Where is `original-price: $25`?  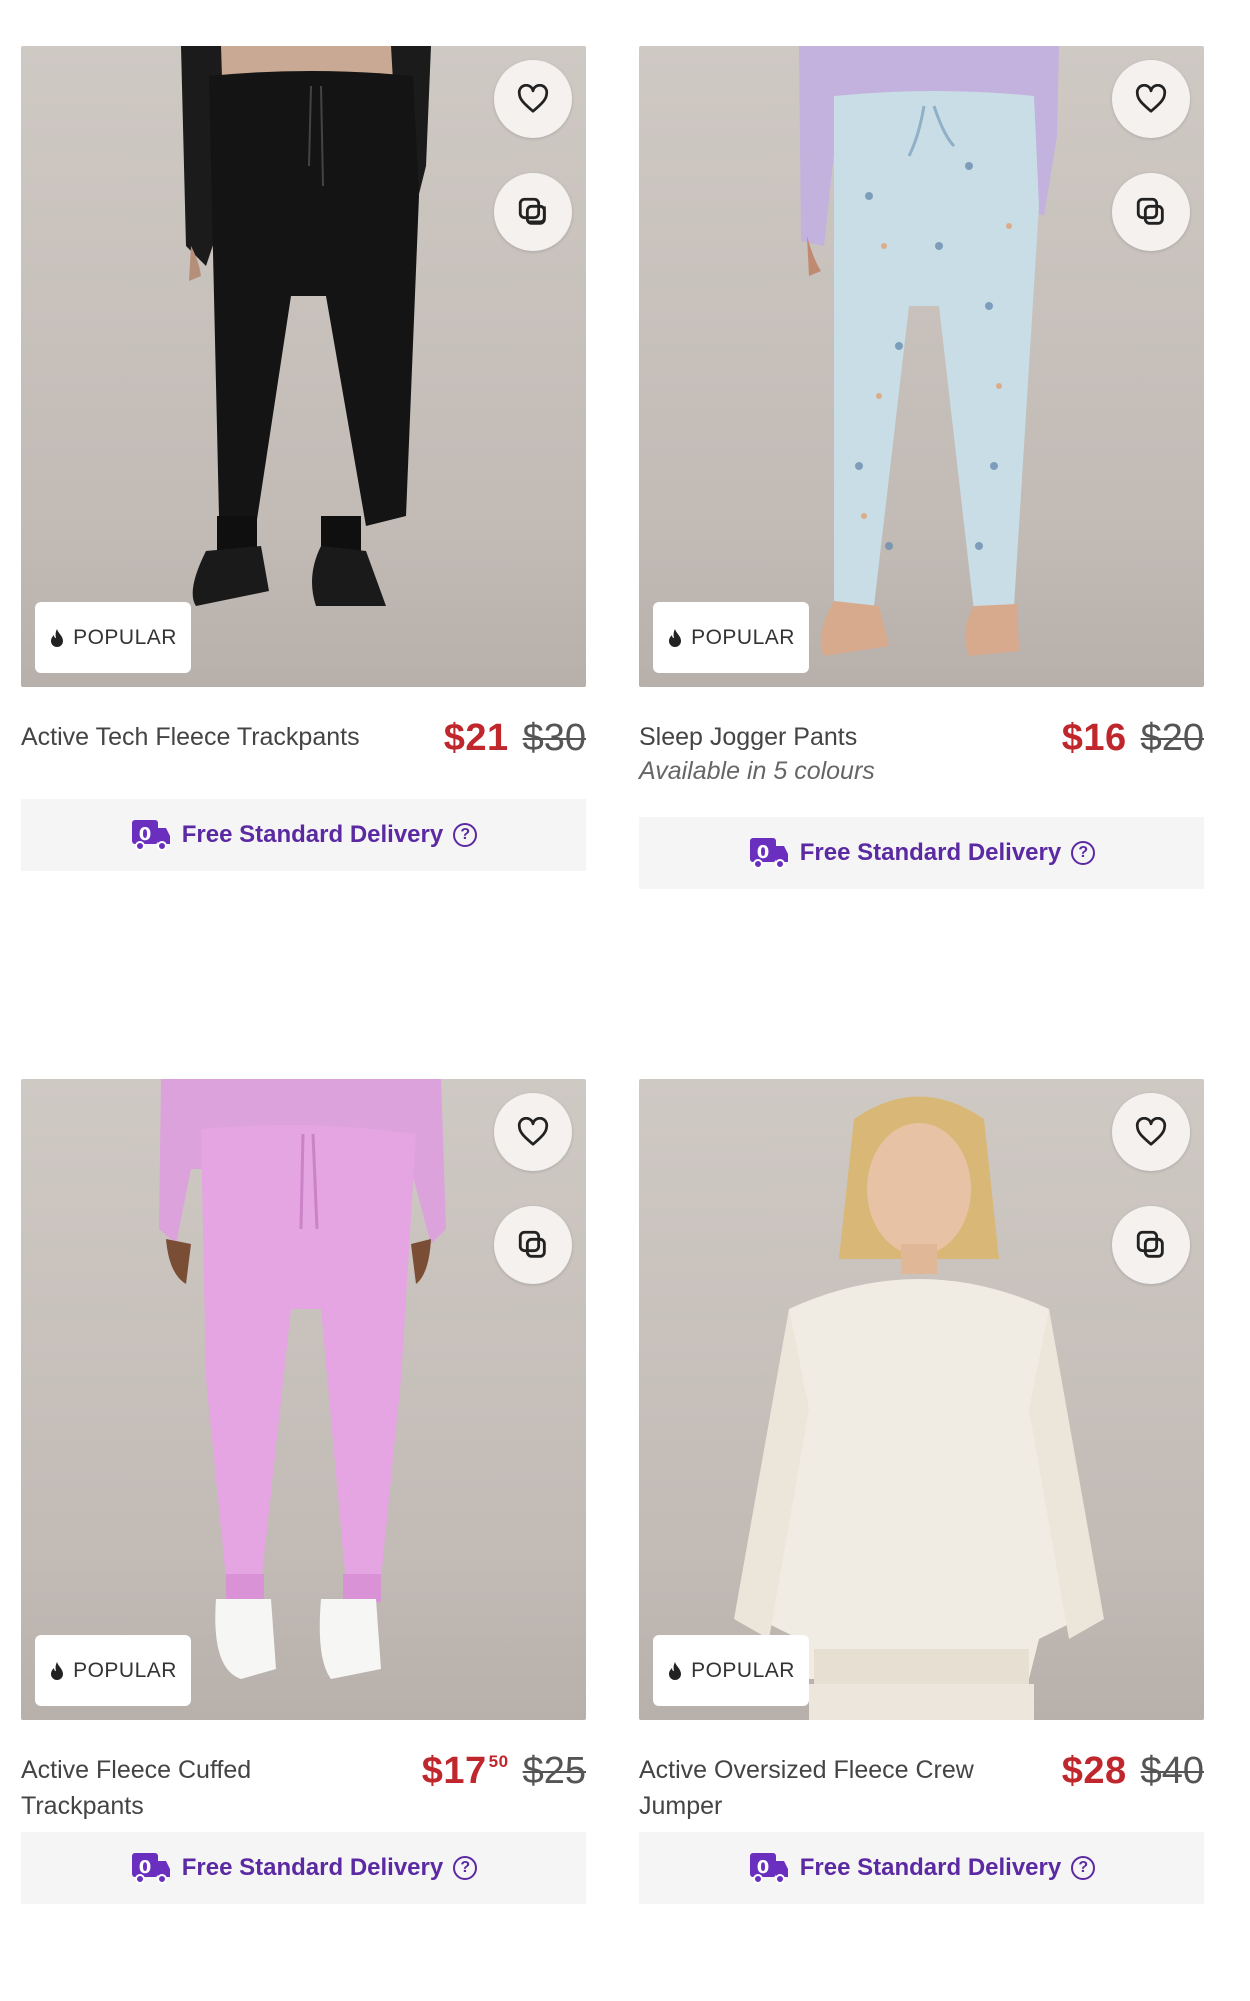 original-price: $25 is located at coordinates (554, 1771).